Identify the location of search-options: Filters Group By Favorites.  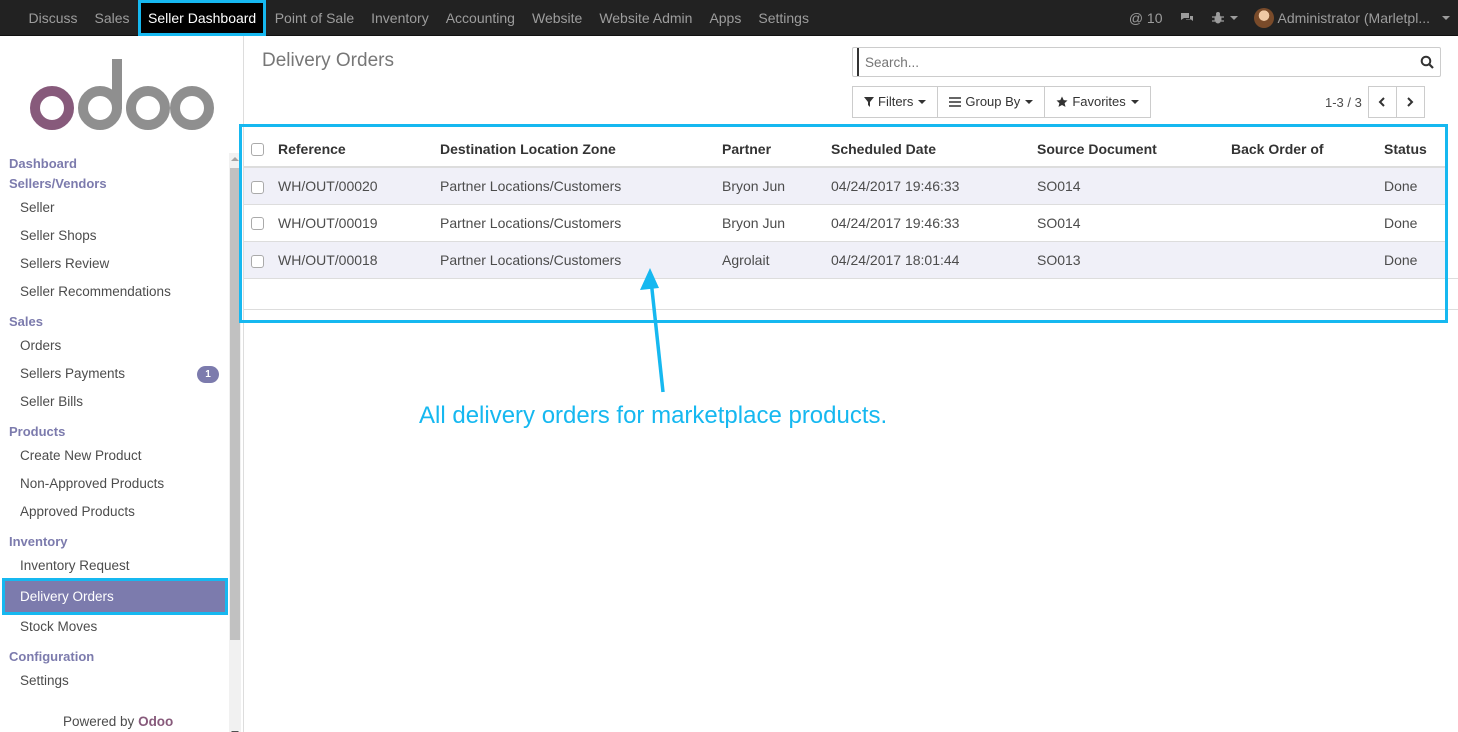
(1001, 102).